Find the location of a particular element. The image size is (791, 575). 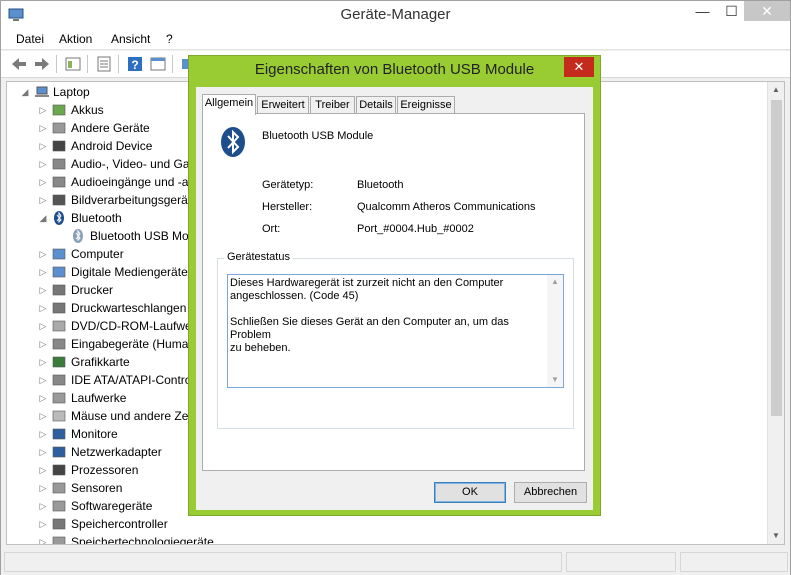

tree-item-label: Digitale Mediengeräte is located at coordinates (129, 272).